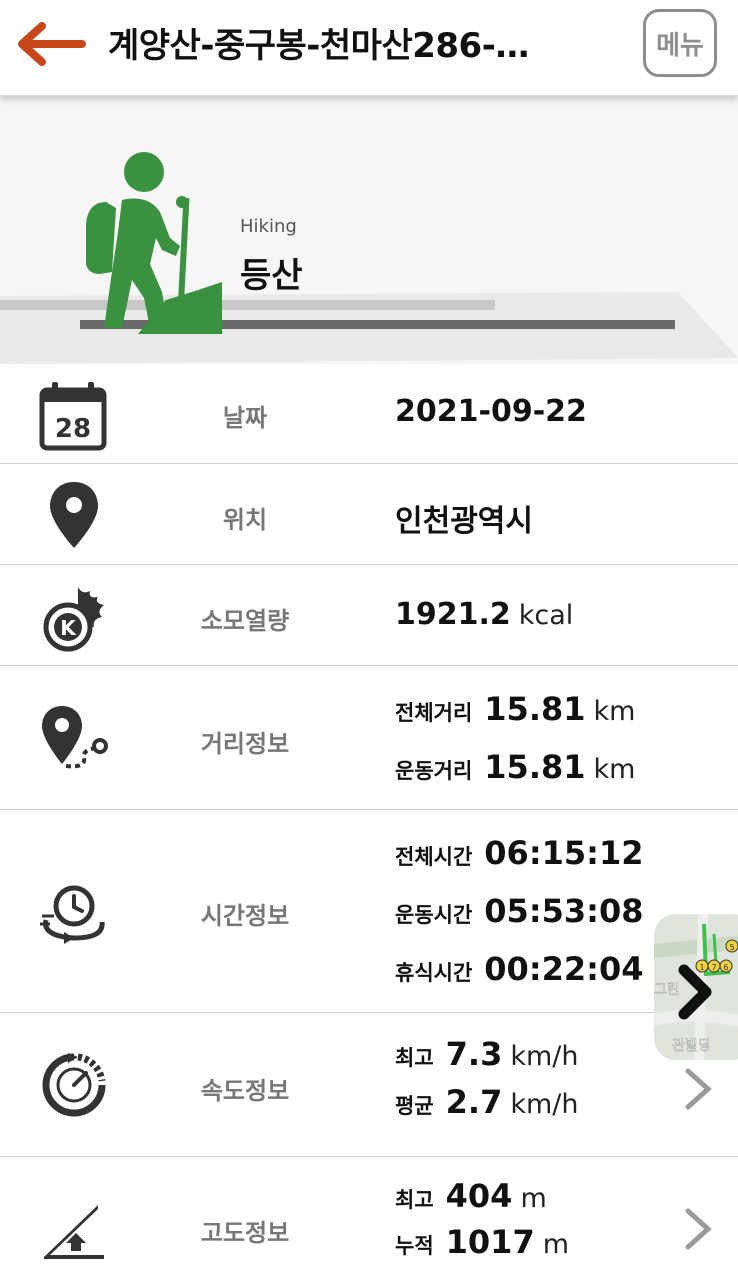 This screenshot has height=1280, width=738. What do you see at coordinates (369, 414) in the screenshot?
I see `date-row: 28 날짜 2021-09-22` at bounding box center [369, 414].